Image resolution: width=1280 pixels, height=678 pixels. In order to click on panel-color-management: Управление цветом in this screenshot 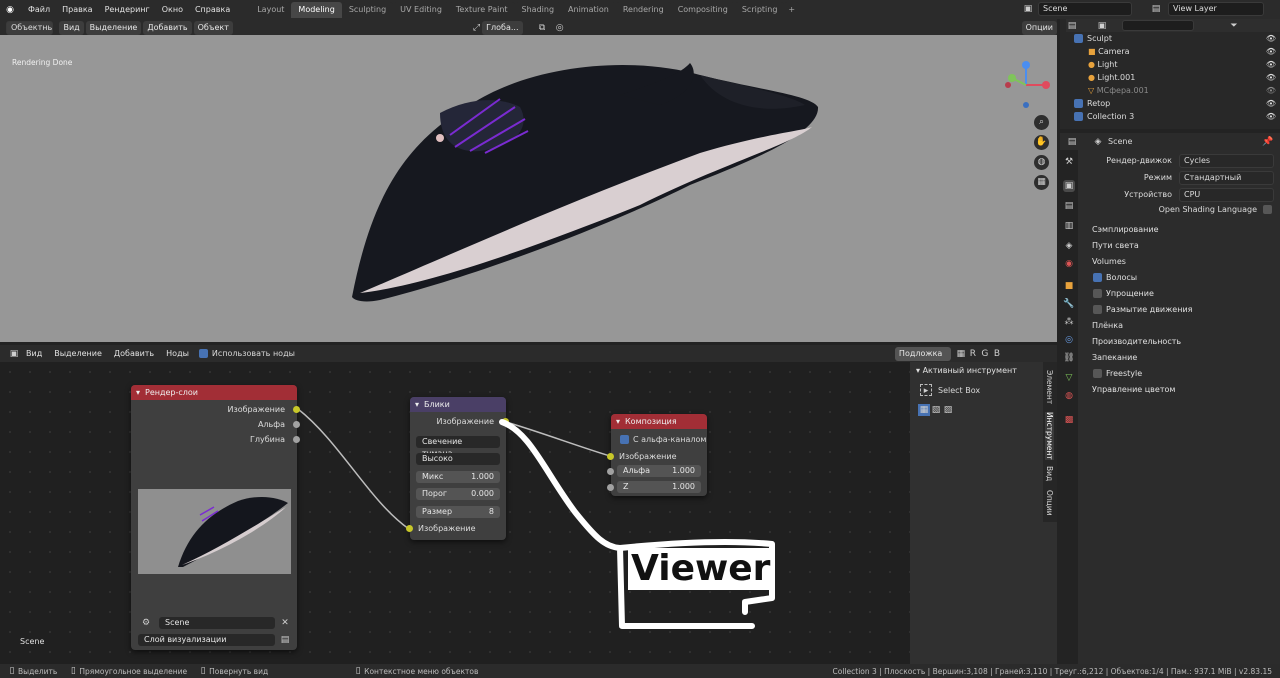, I will do `click(1133, 389)`.